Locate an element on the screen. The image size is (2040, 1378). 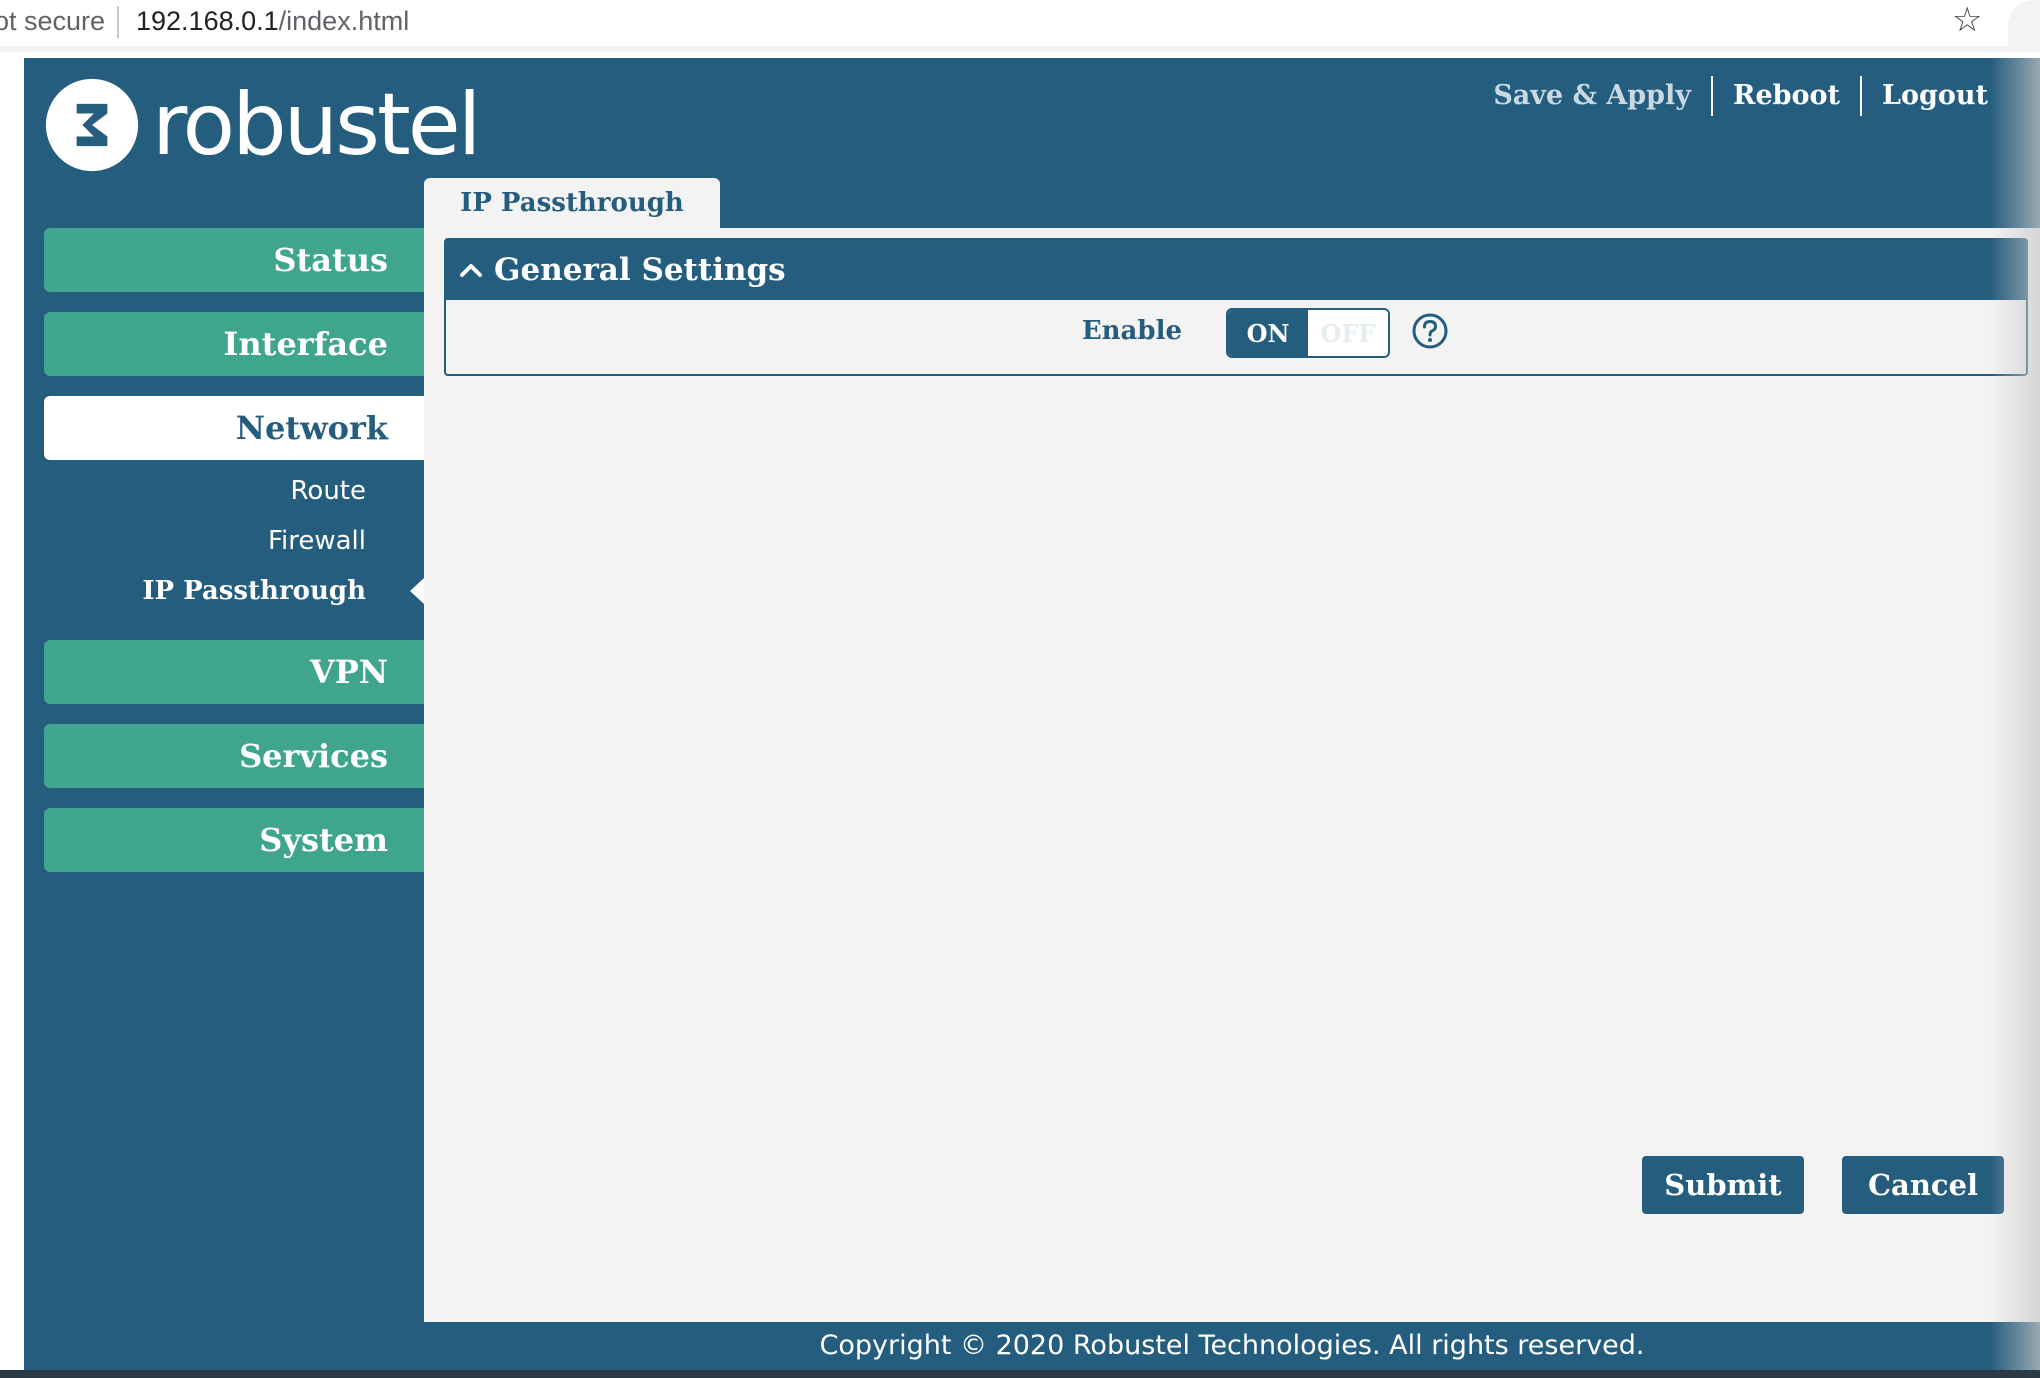
browser-edge is located at coordinates (2024, 26).